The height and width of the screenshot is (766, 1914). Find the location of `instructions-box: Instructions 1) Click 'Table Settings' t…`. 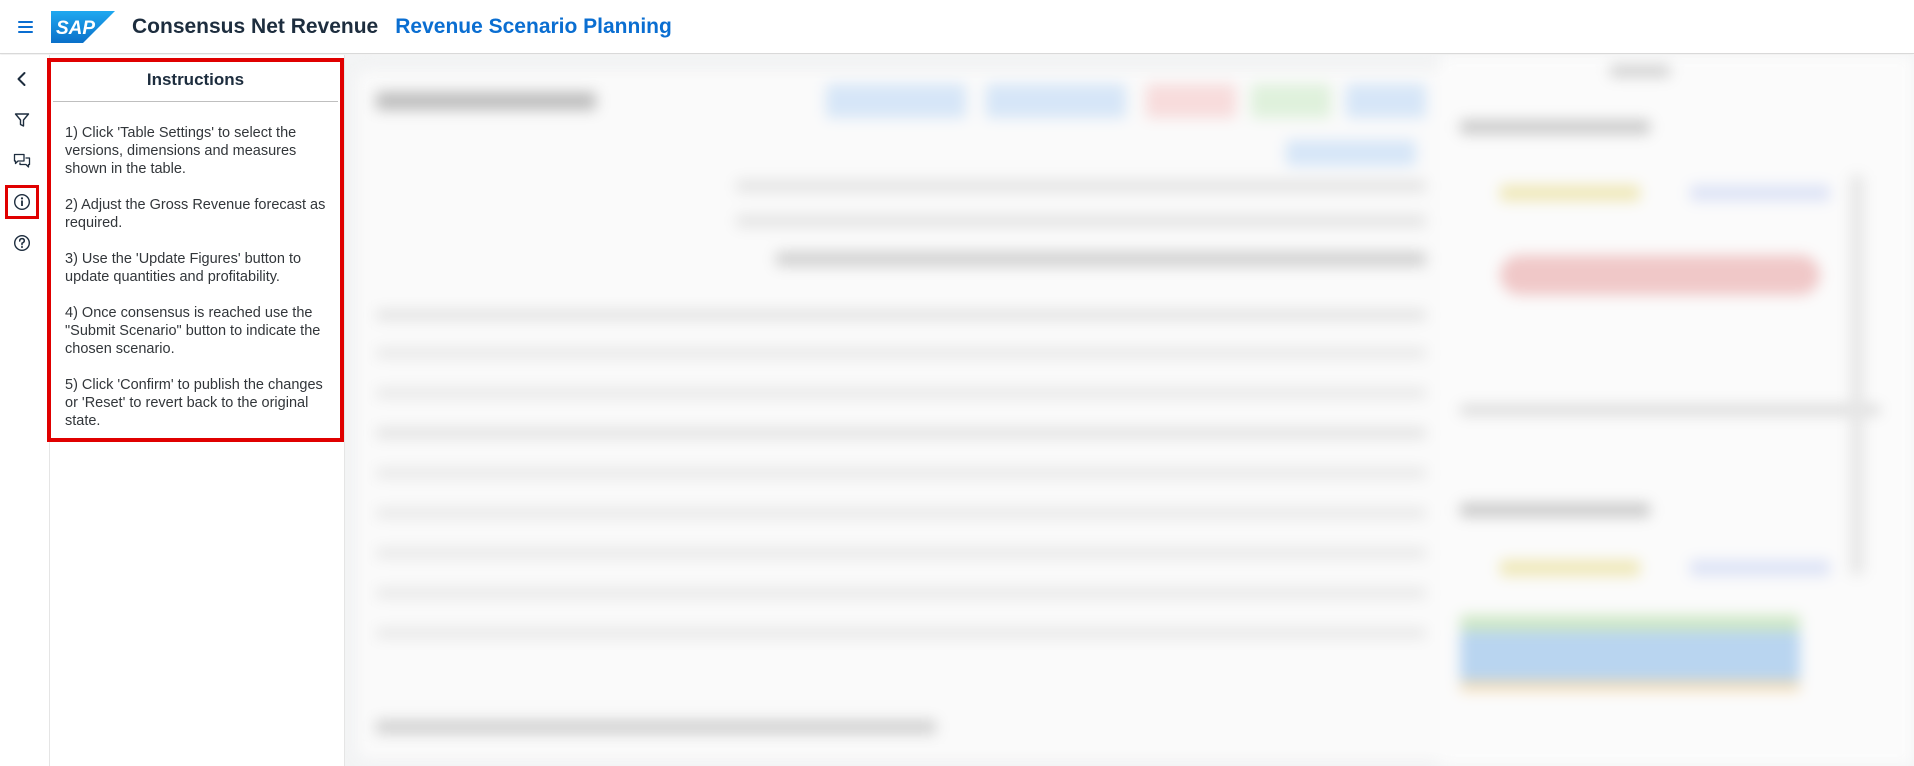

instructions-box: Instructions 1) Click 'Table Settings' t… is located at coordinates (195, 250).